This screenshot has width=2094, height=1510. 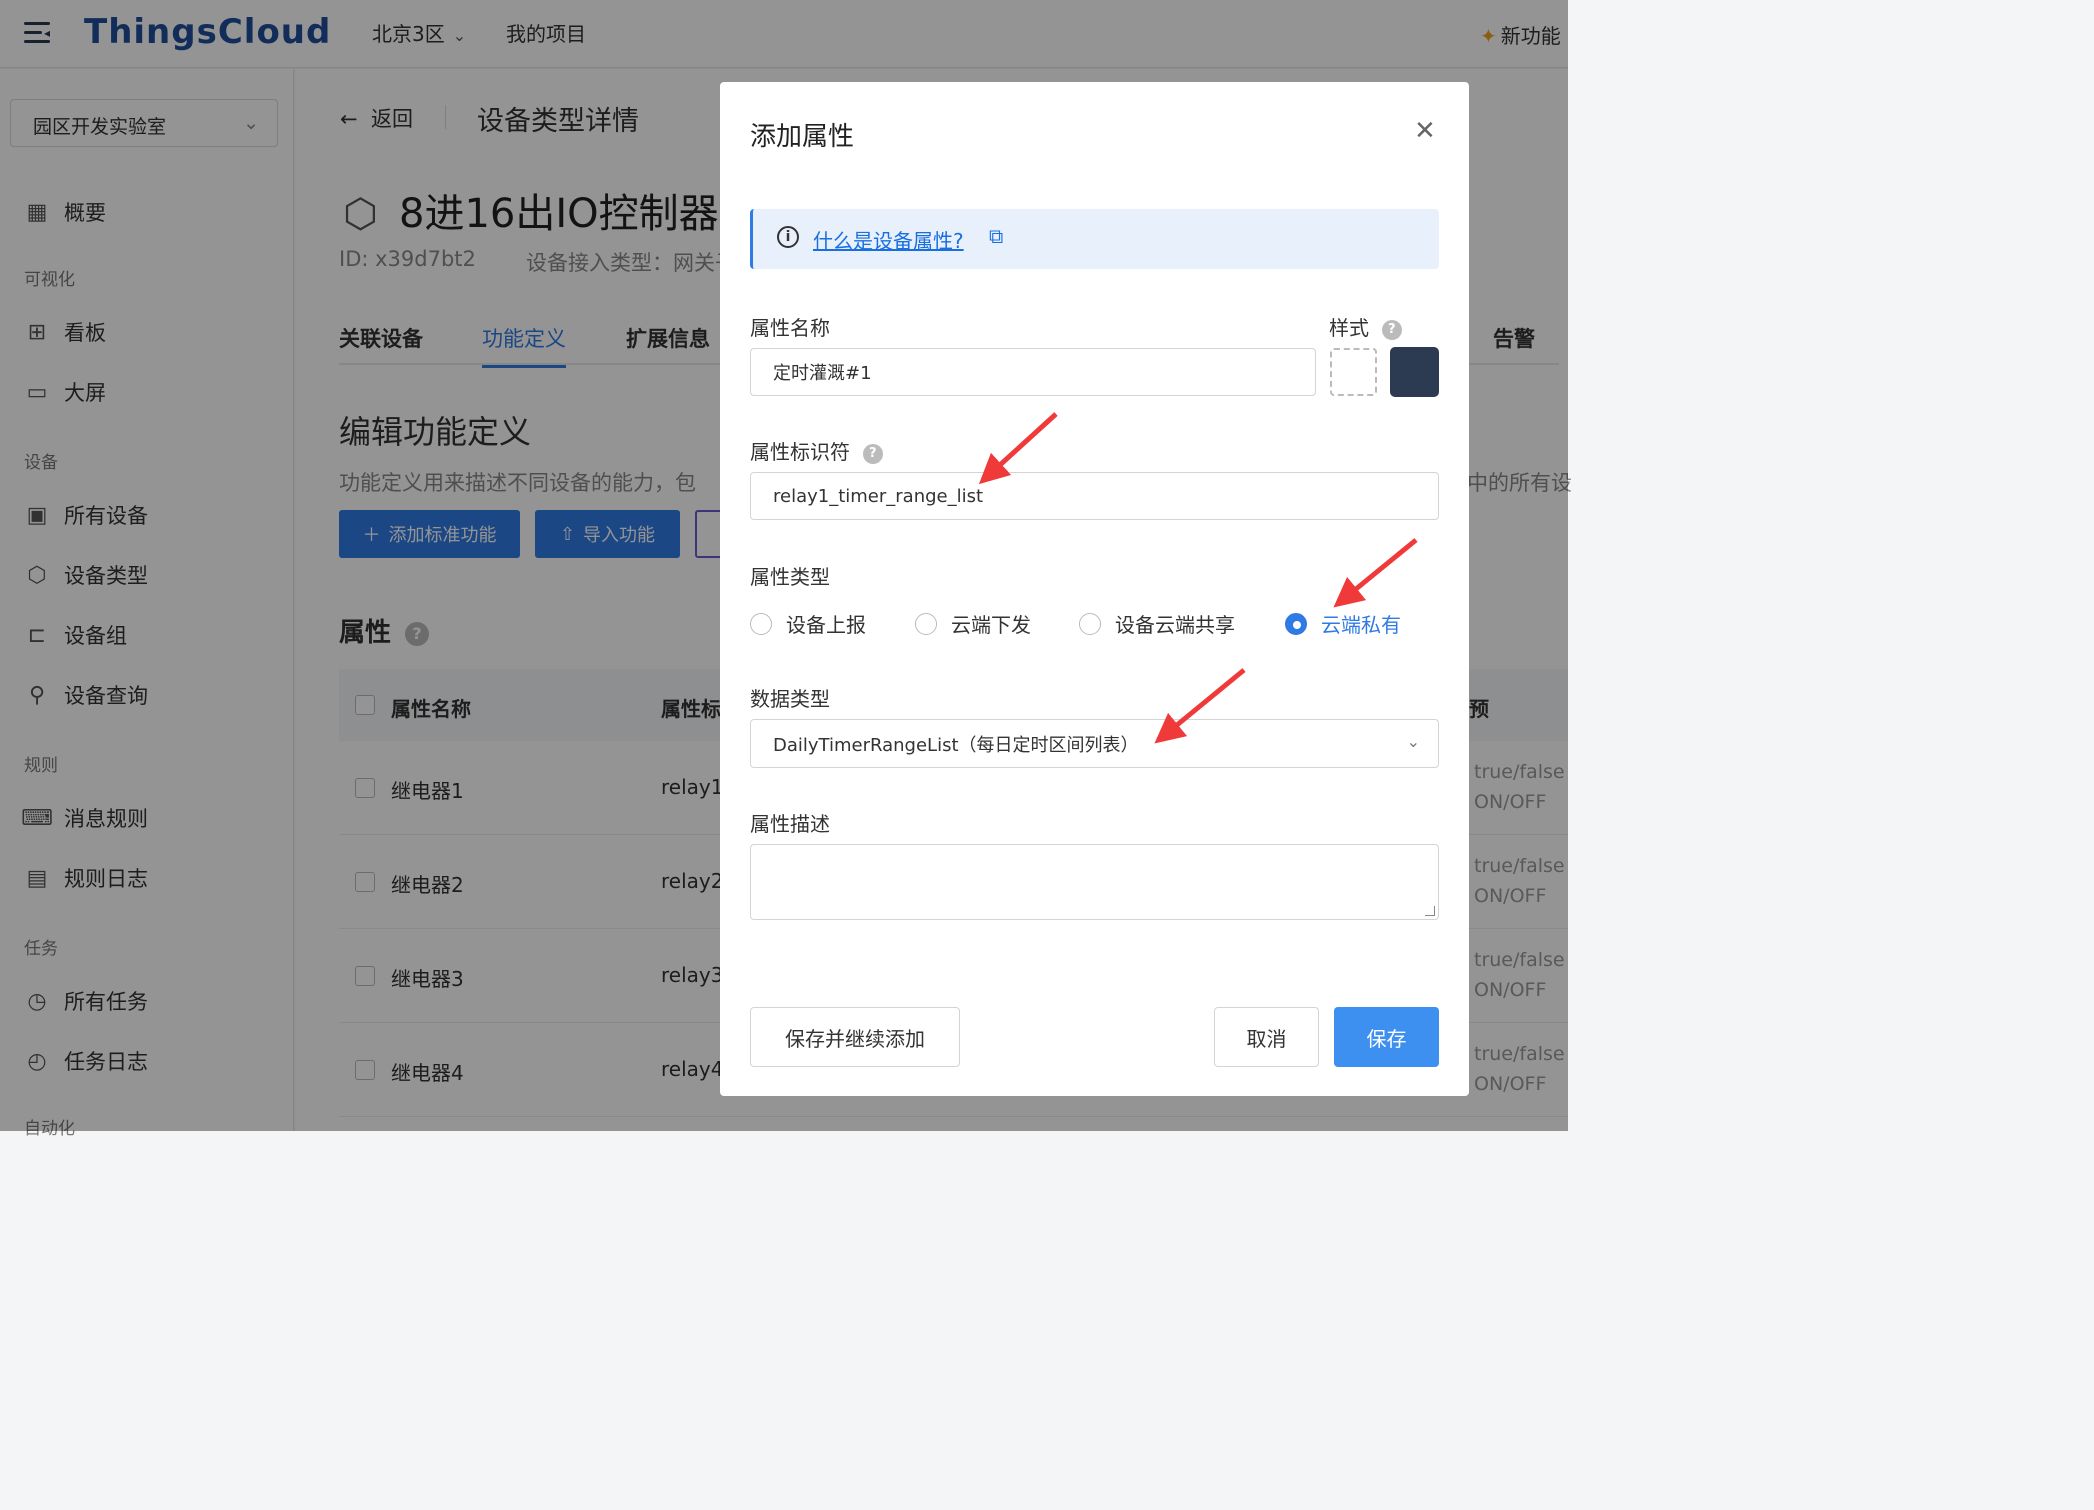 I want to click on style-none-swatch, so click(x=1353, y=372).